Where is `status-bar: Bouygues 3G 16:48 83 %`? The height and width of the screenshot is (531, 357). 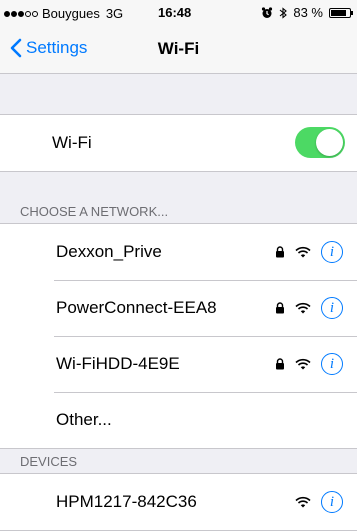
status-bar: Bouygues 3G 16:48 83 % is located at coordinates (178, 13).